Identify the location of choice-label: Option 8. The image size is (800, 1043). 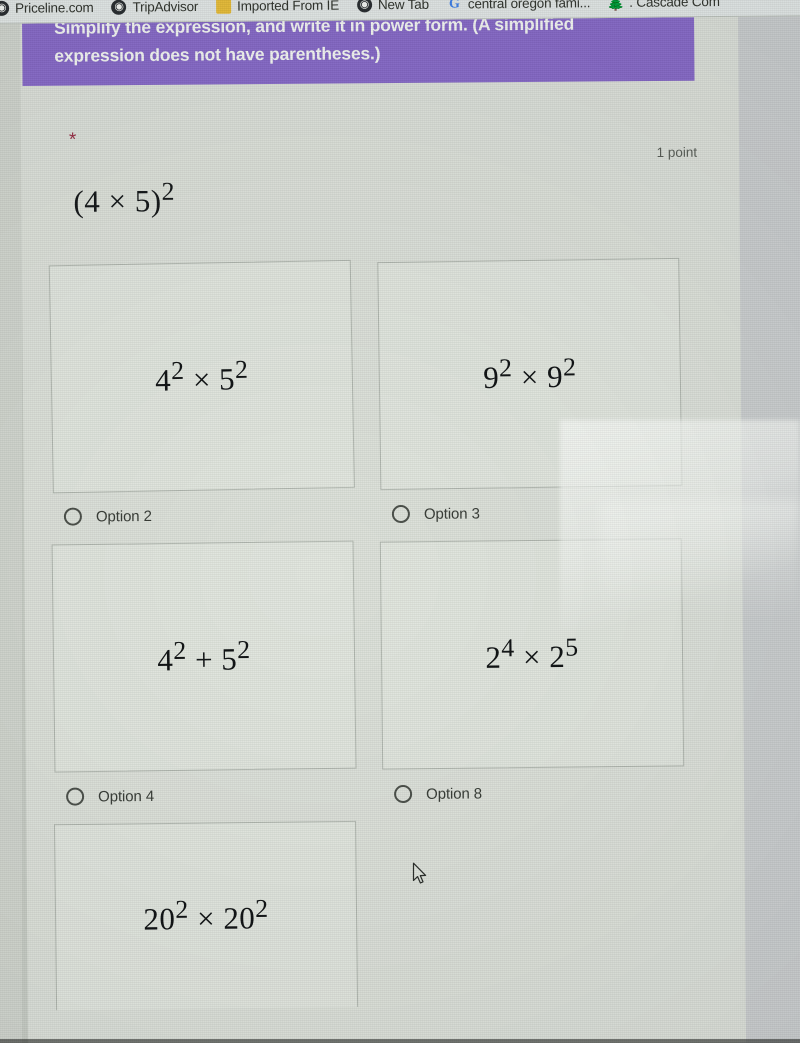
(454, 793).